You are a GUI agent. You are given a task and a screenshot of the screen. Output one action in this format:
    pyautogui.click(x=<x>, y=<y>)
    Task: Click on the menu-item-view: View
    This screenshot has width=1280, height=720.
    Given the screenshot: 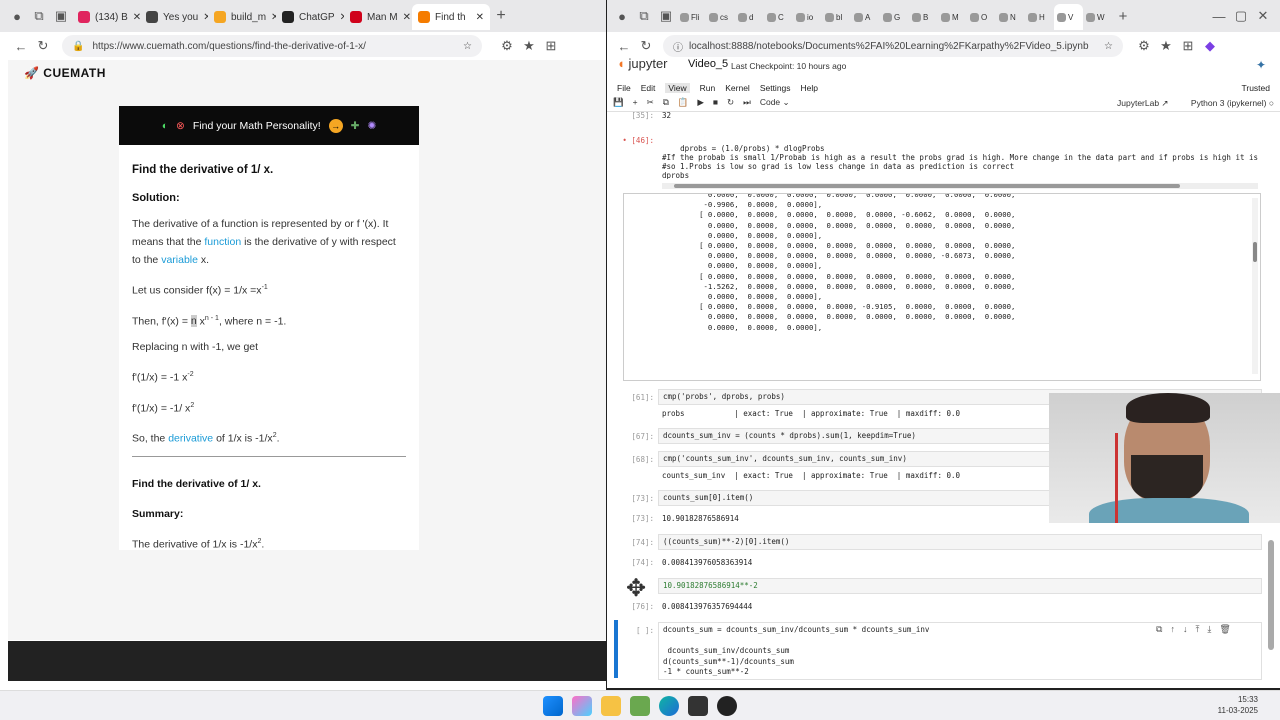 What is the action you would take?
    pyautogui.click(x=677, y=88)
    